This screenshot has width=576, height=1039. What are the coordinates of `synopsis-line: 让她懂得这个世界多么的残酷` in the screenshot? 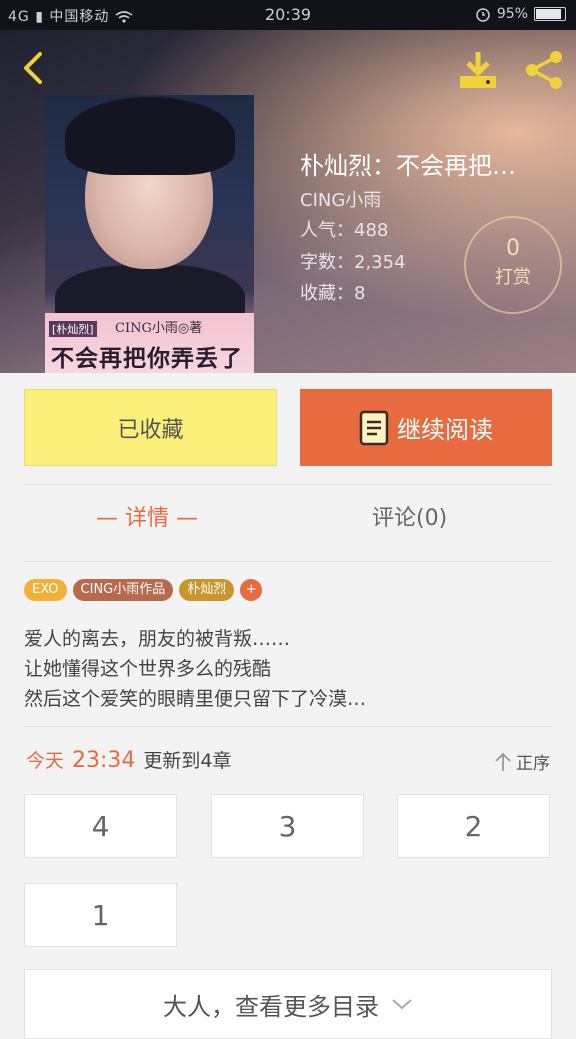 It's located at (148, 669).